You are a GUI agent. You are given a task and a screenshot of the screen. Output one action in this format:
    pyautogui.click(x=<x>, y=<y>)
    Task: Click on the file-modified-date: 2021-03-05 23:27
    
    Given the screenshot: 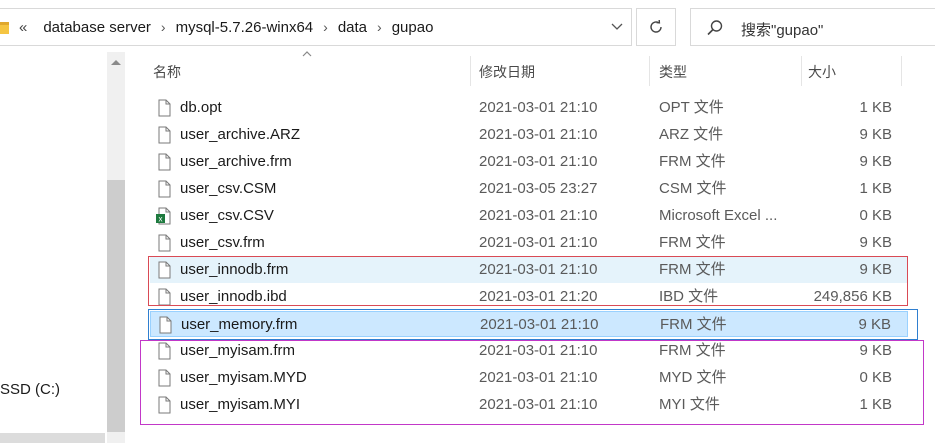 What is the action you would take?
    pyautogui.click(x=538, y=188)
    